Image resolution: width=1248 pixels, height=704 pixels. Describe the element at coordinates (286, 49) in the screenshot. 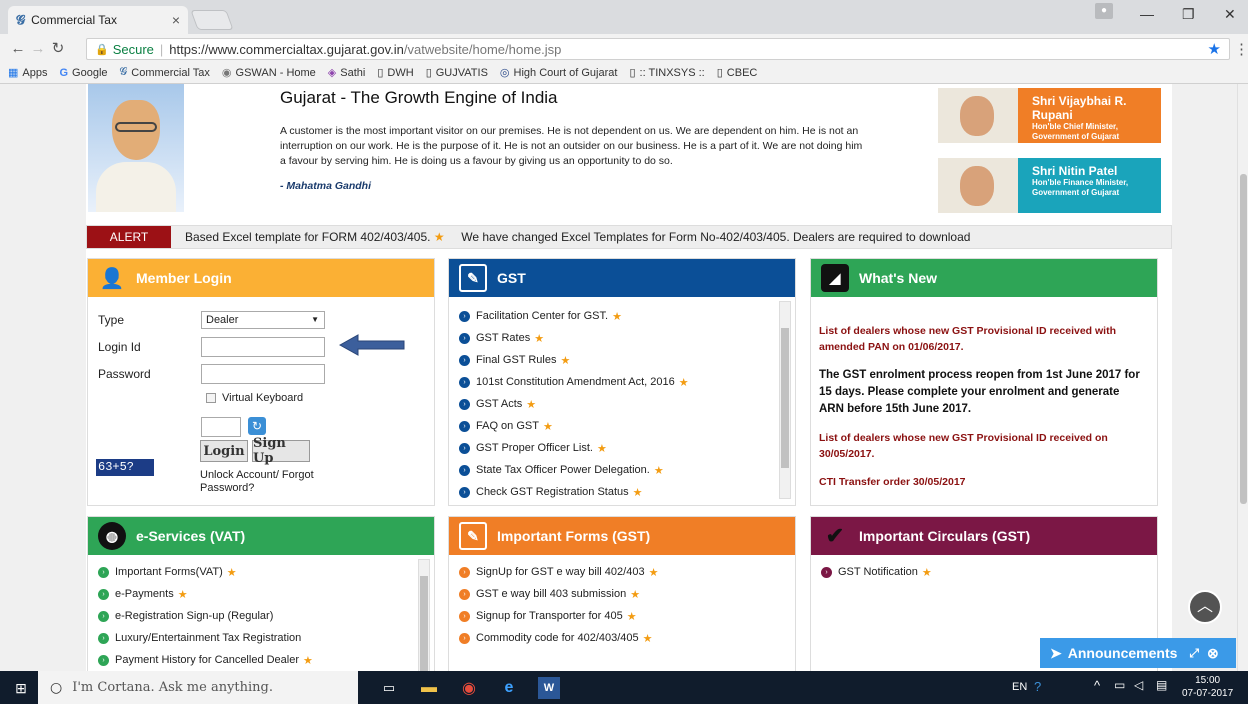

I see `url-host: https://www.commercialtax.gujarat.gov.in` at that location.